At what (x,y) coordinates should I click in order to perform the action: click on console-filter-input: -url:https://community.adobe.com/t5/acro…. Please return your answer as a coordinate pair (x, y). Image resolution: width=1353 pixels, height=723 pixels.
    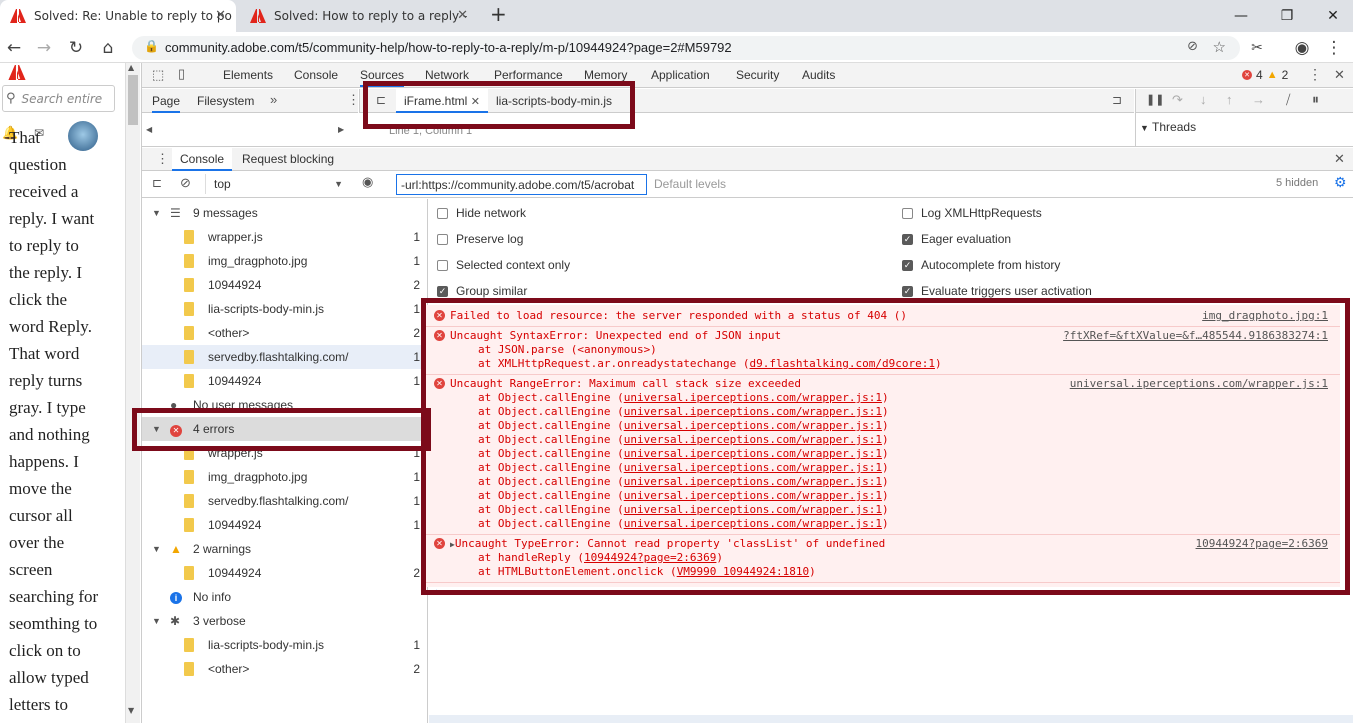
    Looking at the image, I should click on (521, 184).